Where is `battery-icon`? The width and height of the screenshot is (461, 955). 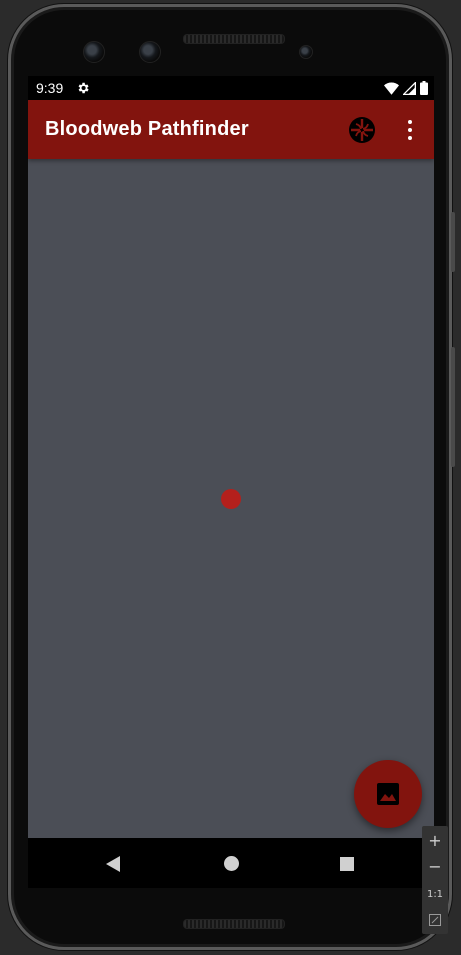 battery-icon is located at coordinates (424, 88).